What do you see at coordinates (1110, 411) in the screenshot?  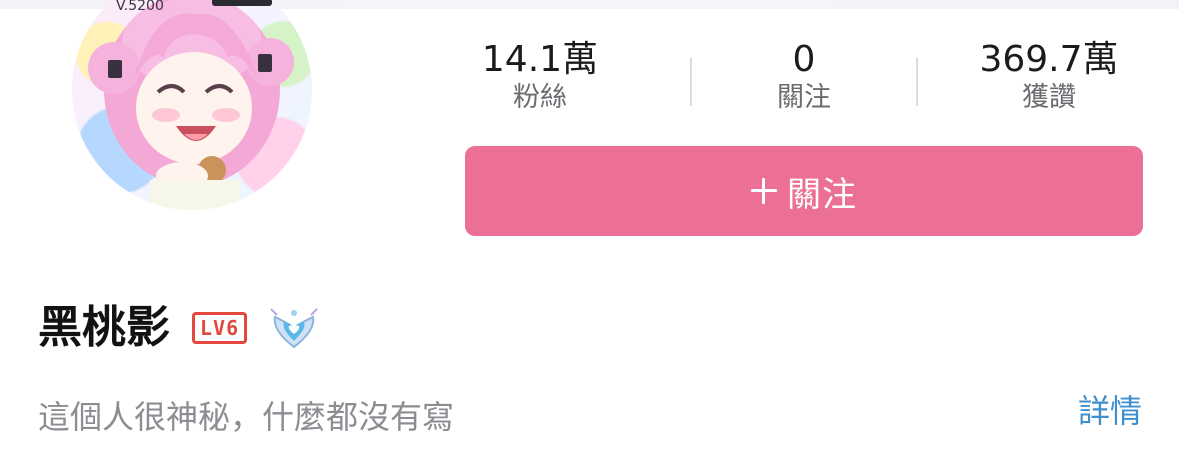 I see `details-link: 詳情` at bounding box center [1110, 411].